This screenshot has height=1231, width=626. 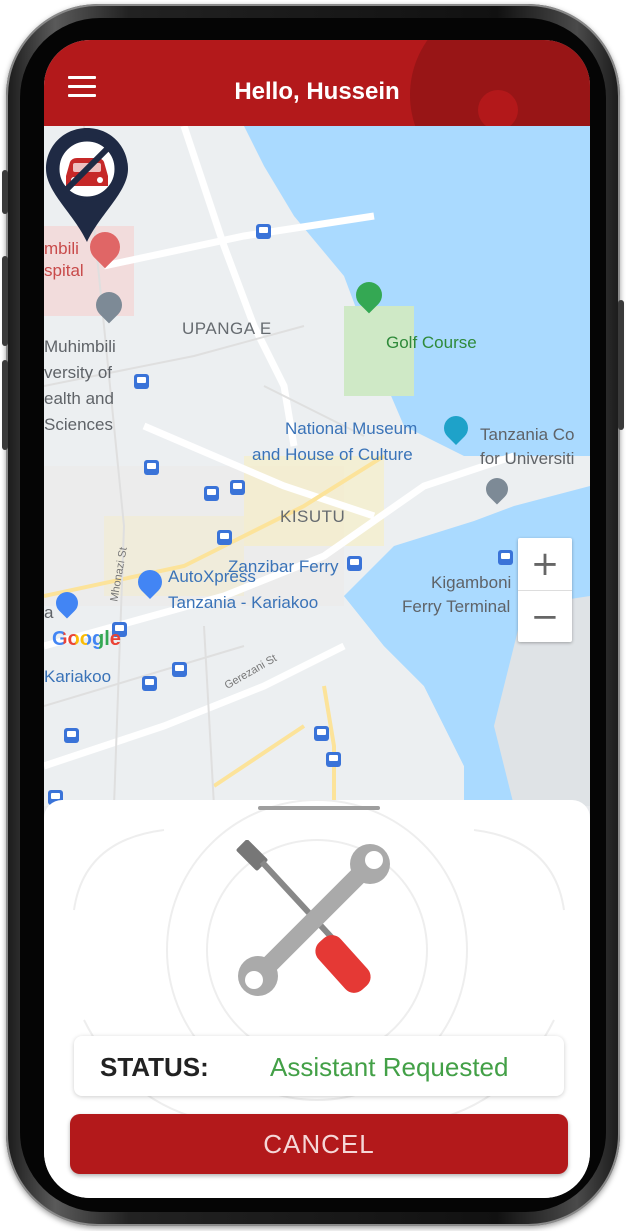 I want to click on google-logo: Google, so click(x=86, y=639).